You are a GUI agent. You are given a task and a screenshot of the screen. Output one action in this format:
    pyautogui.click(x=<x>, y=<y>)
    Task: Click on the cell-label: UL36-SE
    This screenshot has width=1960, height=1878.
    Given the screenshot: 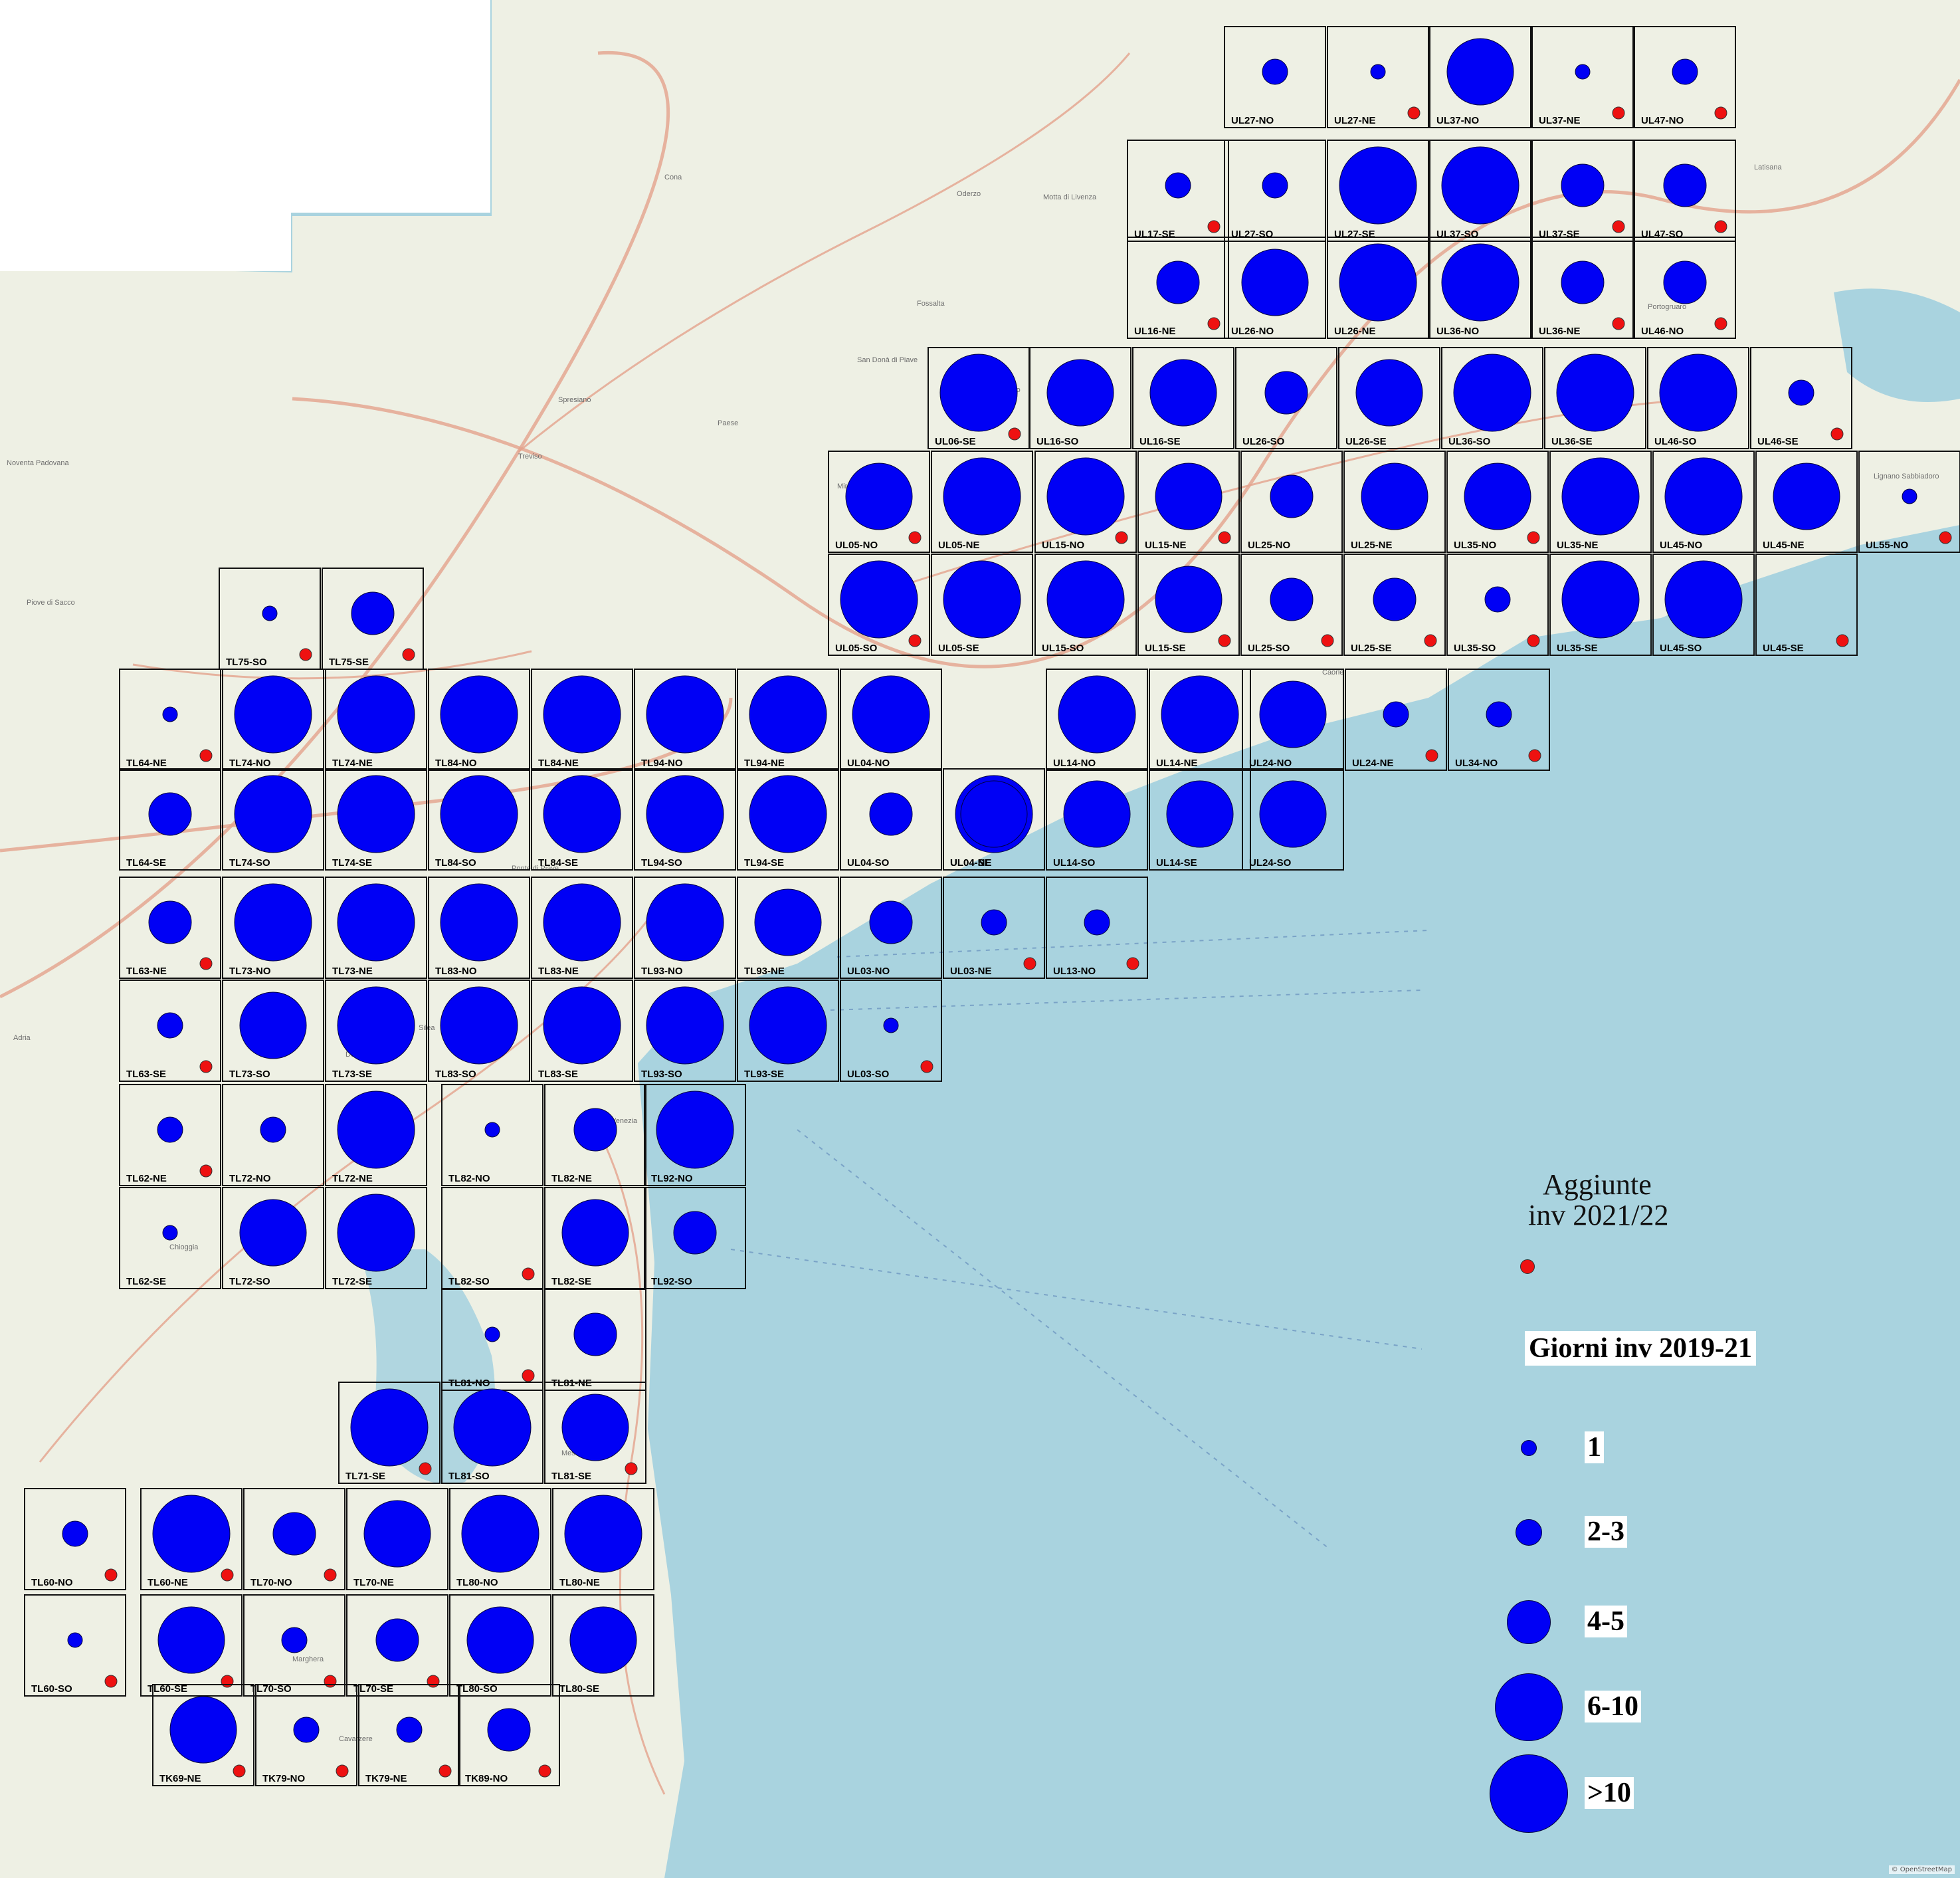 What is the action you would take?
    pyautogui.click(x=1572, y=441)
    